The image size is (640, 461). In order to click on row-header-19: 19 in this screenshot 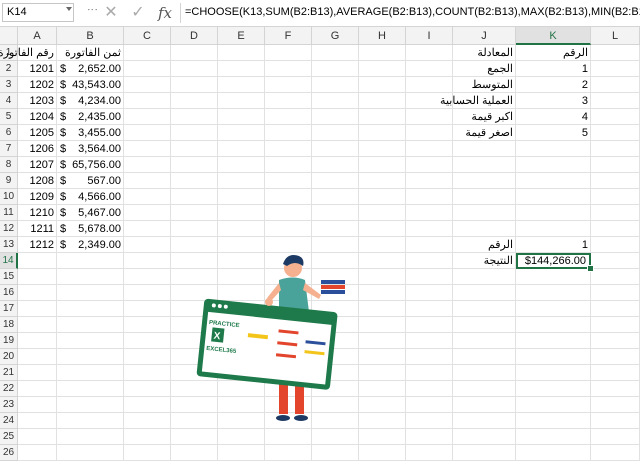, I will do `click(9, 341)`.